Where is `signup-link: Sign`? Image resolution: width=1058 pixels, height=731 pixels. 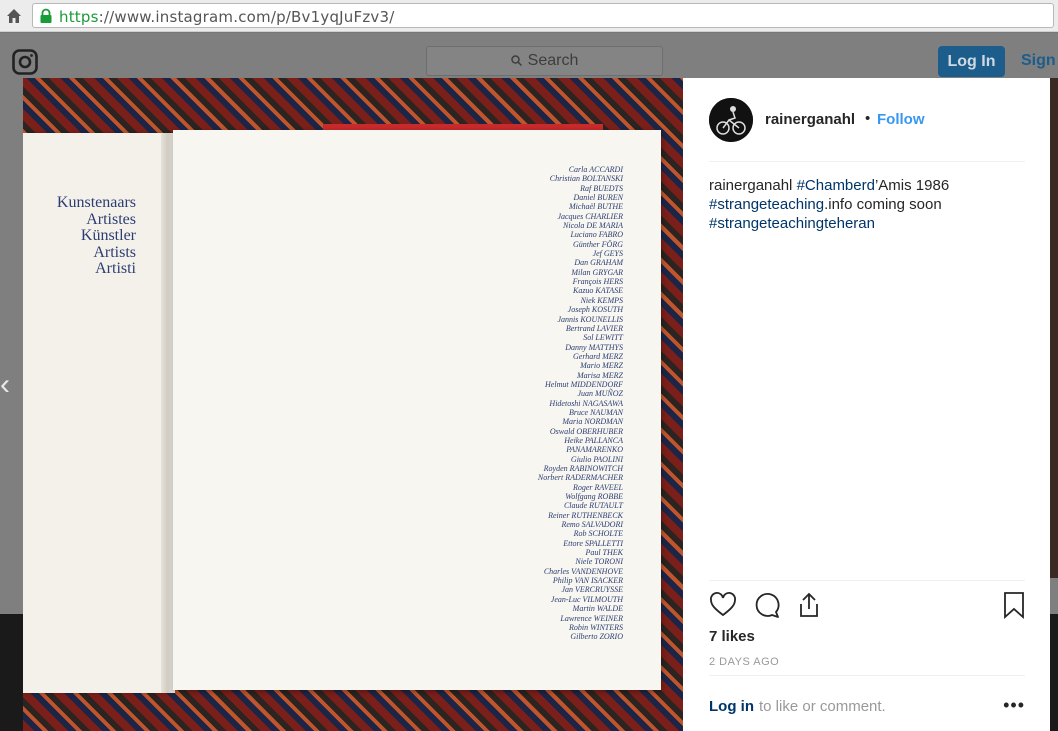 signup-link: Sign is located at coordinates (1038, 61).